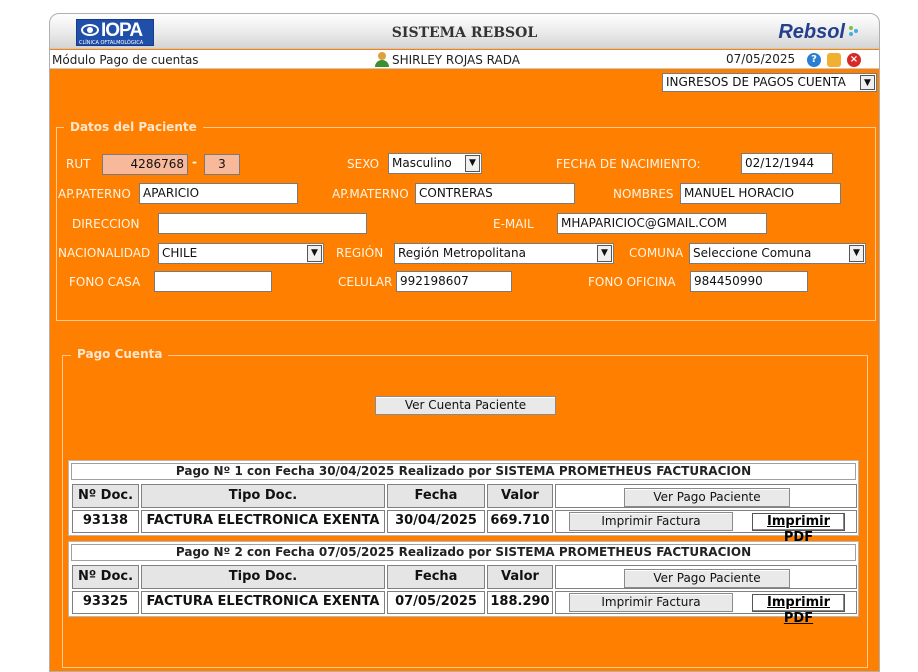 This screenshot has height=672, width=918. What do you see at coordinates (78, 164) in the screenshot?
I see `rut-label: RUT` at bounding box center [78, 164].